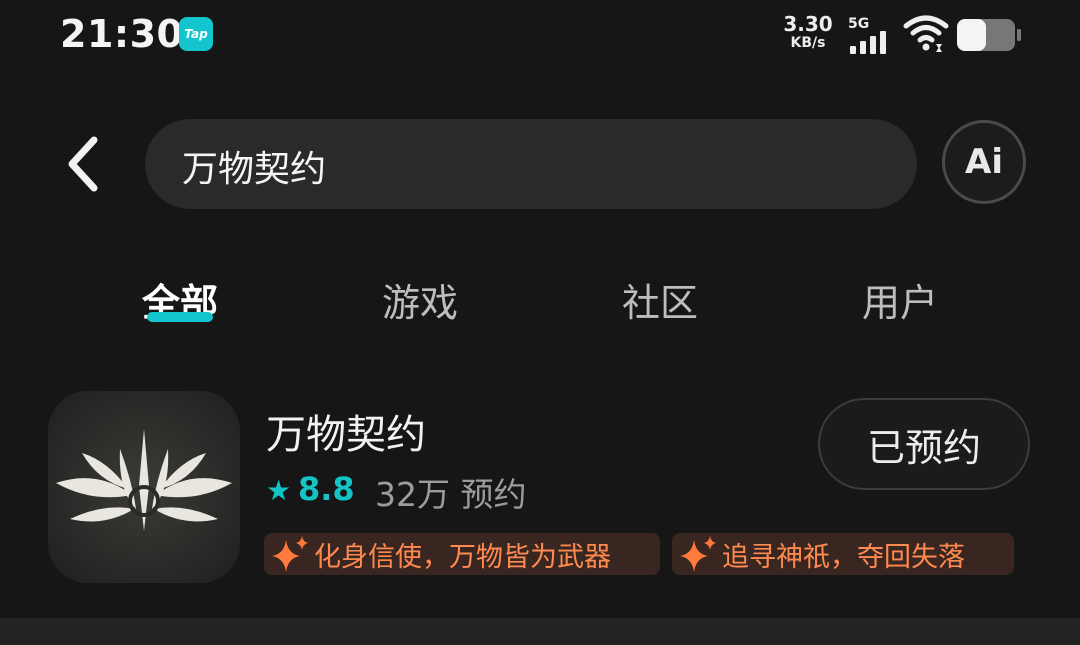 The image size is (1080, 645). What do you see at coordinates (808, 24) in the screenshot?
I see `network-speed-value: 3.30` at bounding box center [808, 24].